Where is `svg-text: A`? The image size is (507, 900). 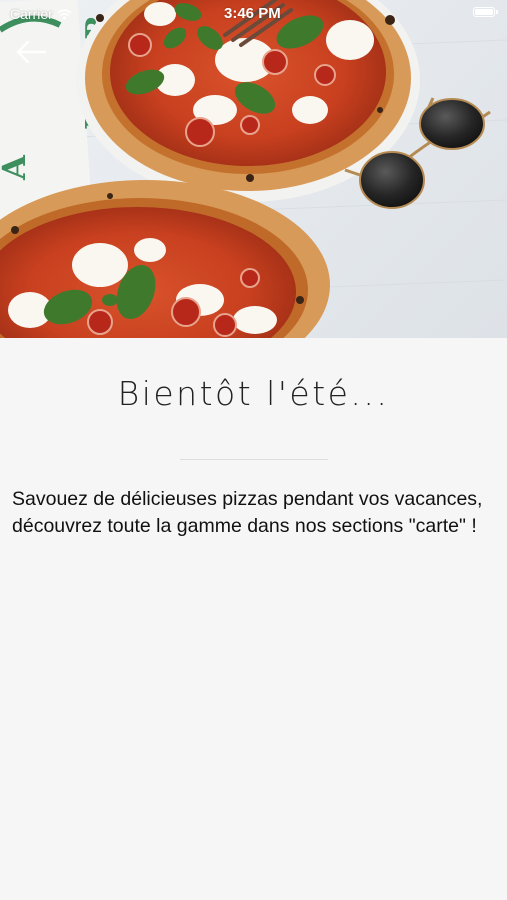
svg-text: A is located at coordinates (16, 167).